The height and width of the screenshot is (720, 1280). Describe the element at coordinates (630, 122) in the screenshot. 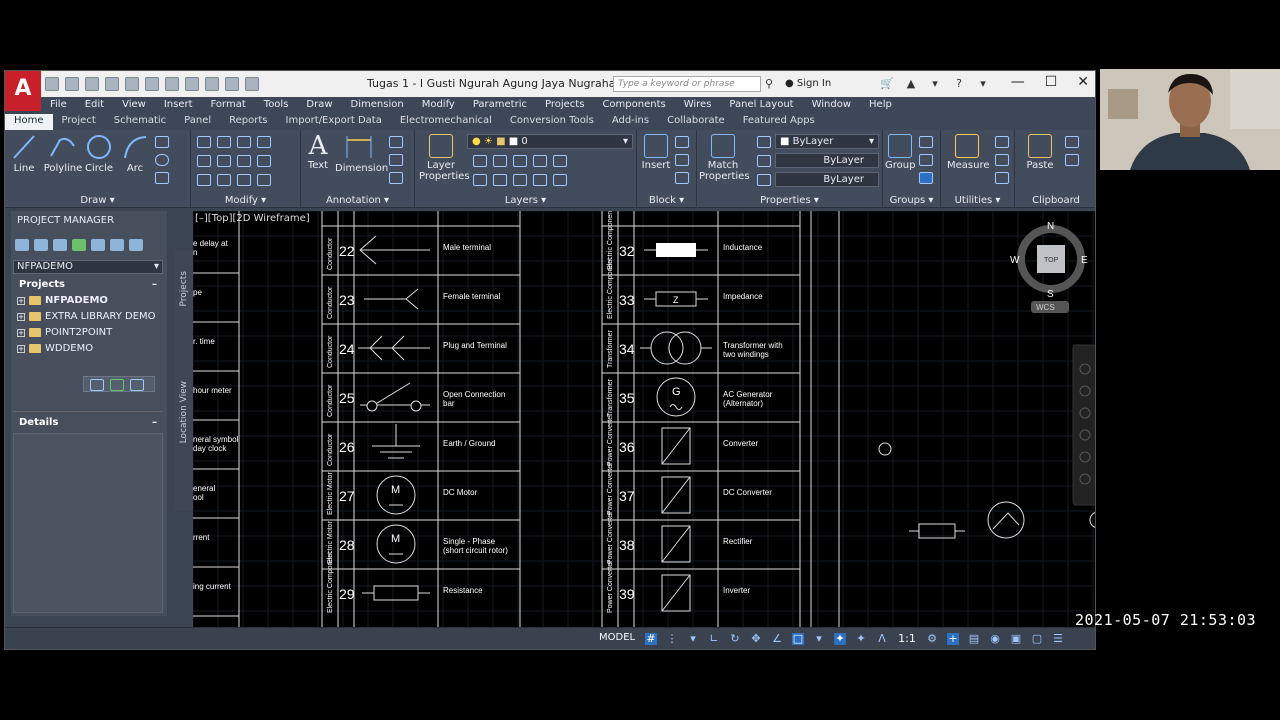

I see `tab-add-ins: Add-ins` at that location.